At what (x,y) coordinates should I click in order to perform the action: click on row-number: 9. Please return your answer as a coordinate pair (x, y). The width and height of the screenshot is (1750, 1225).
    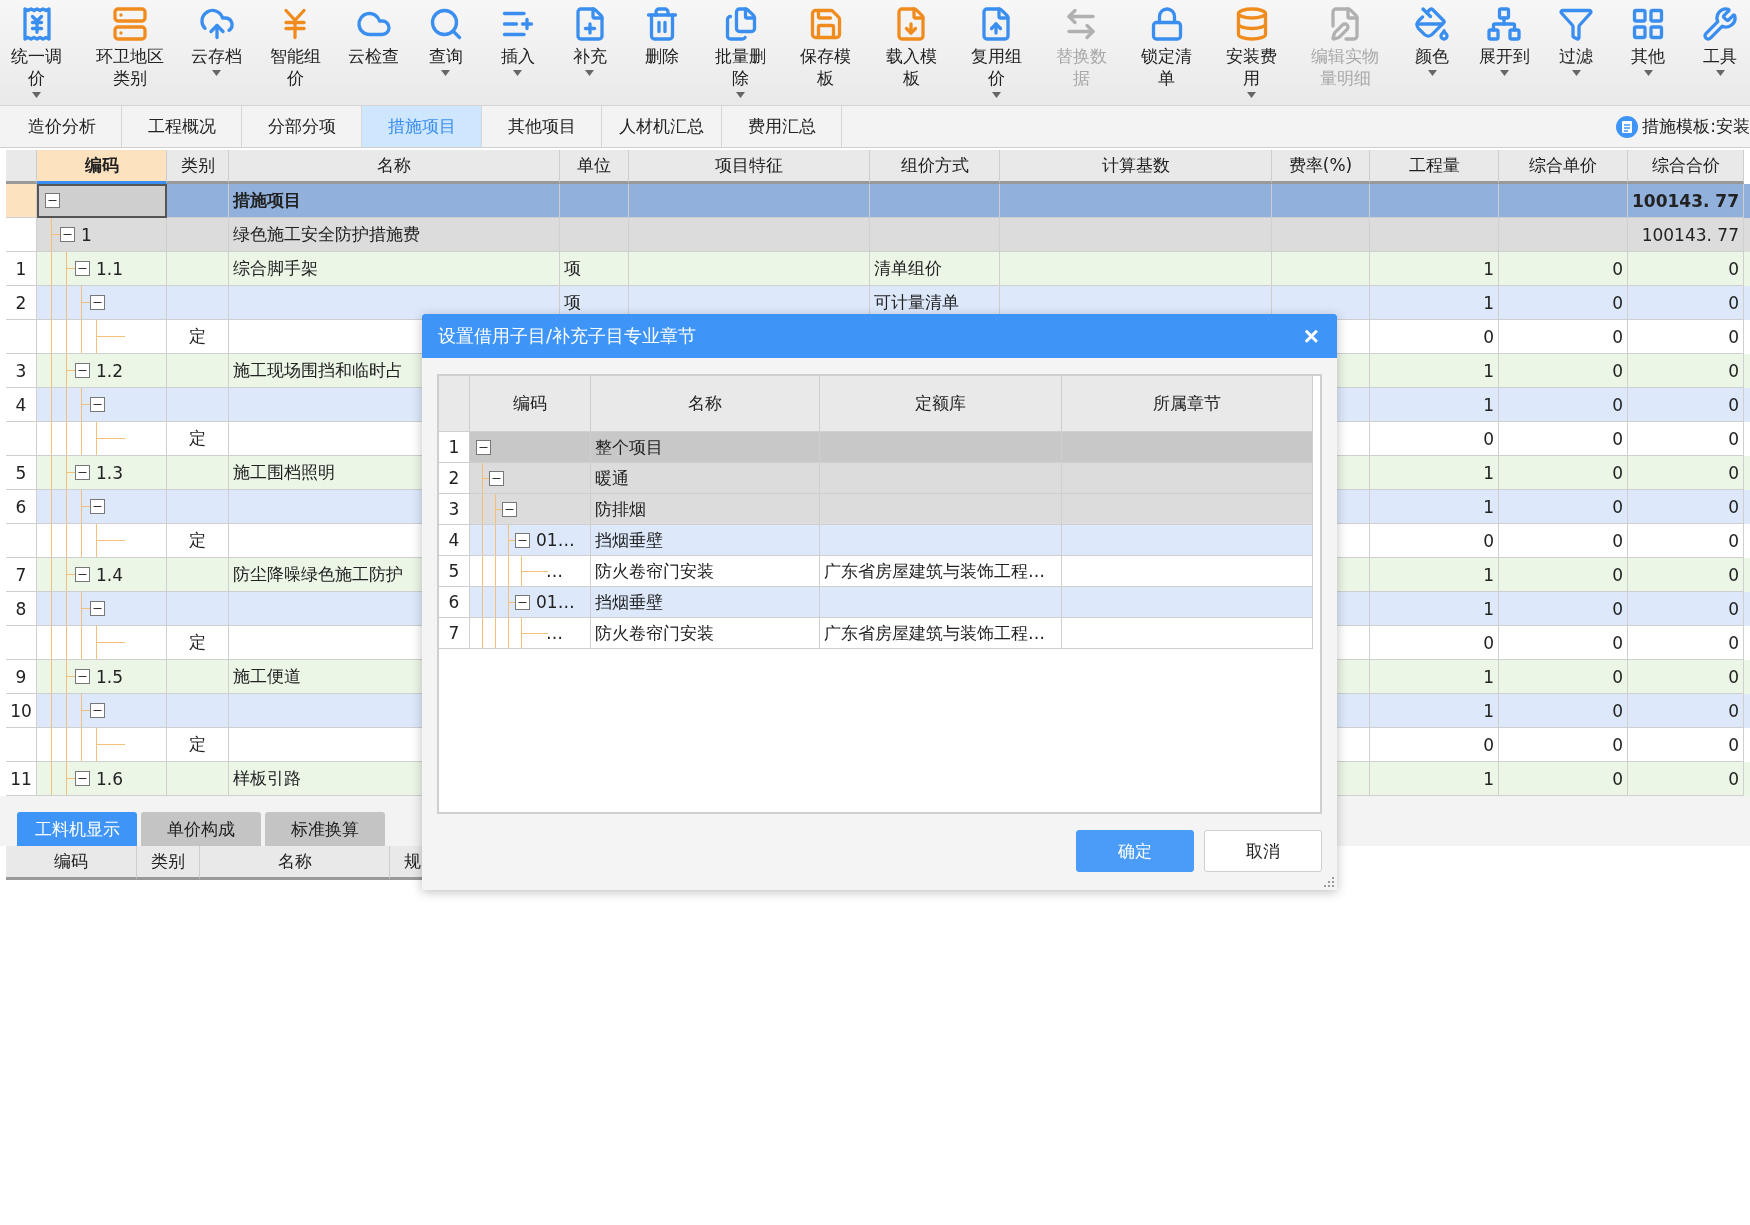
    Looking at the image, I should click on (21, 677).